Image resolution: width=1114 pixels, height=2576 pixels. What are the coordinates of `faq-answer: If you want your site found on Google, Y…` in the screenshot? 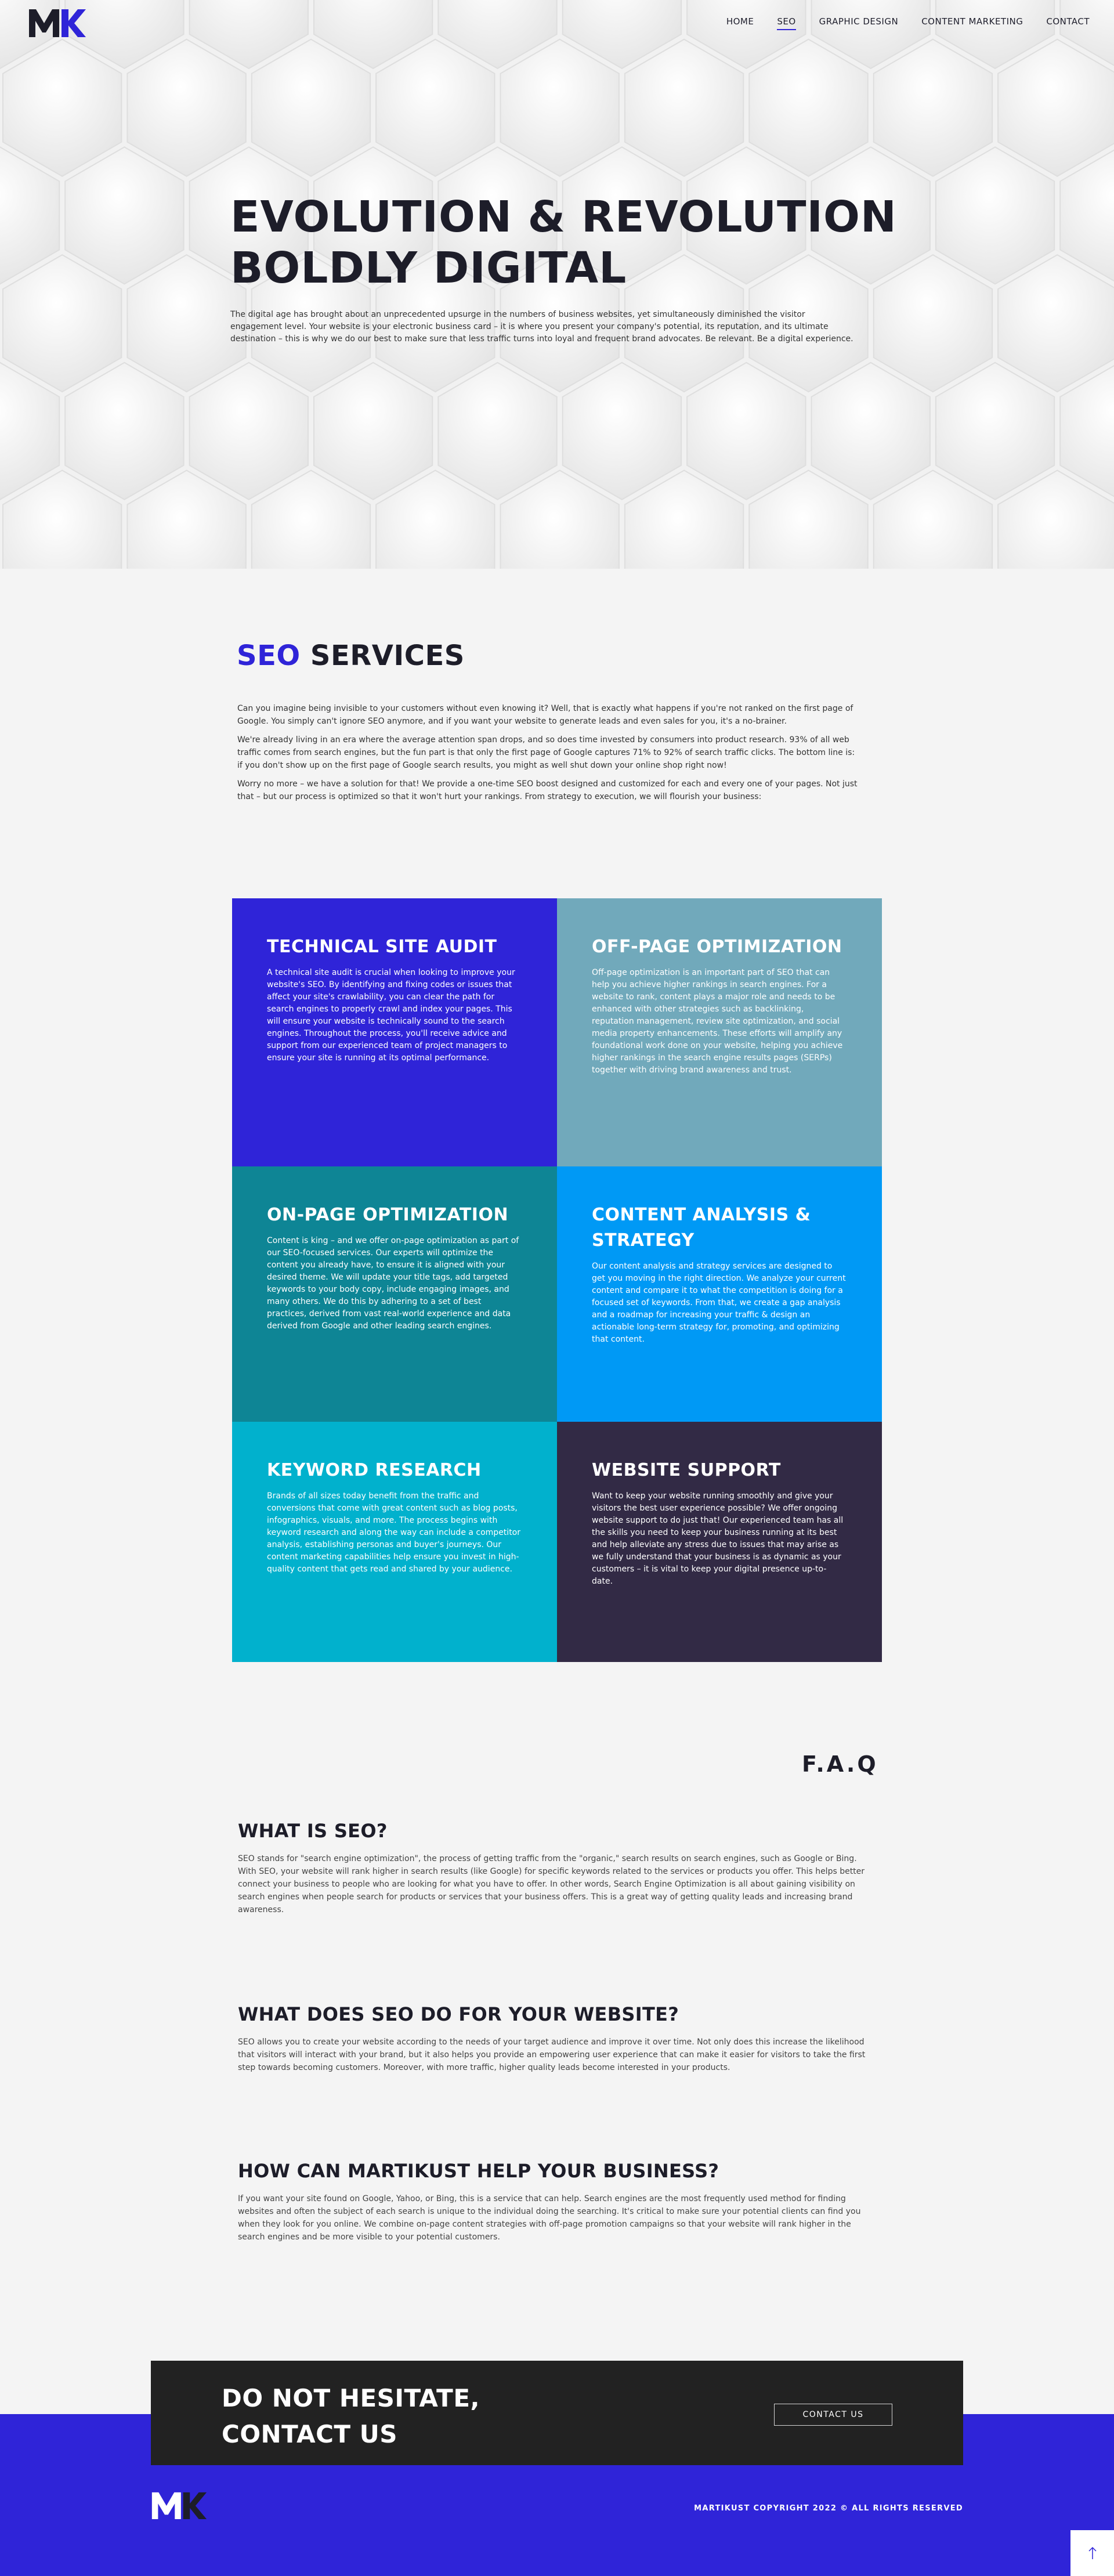 It's located at (549, 2218).